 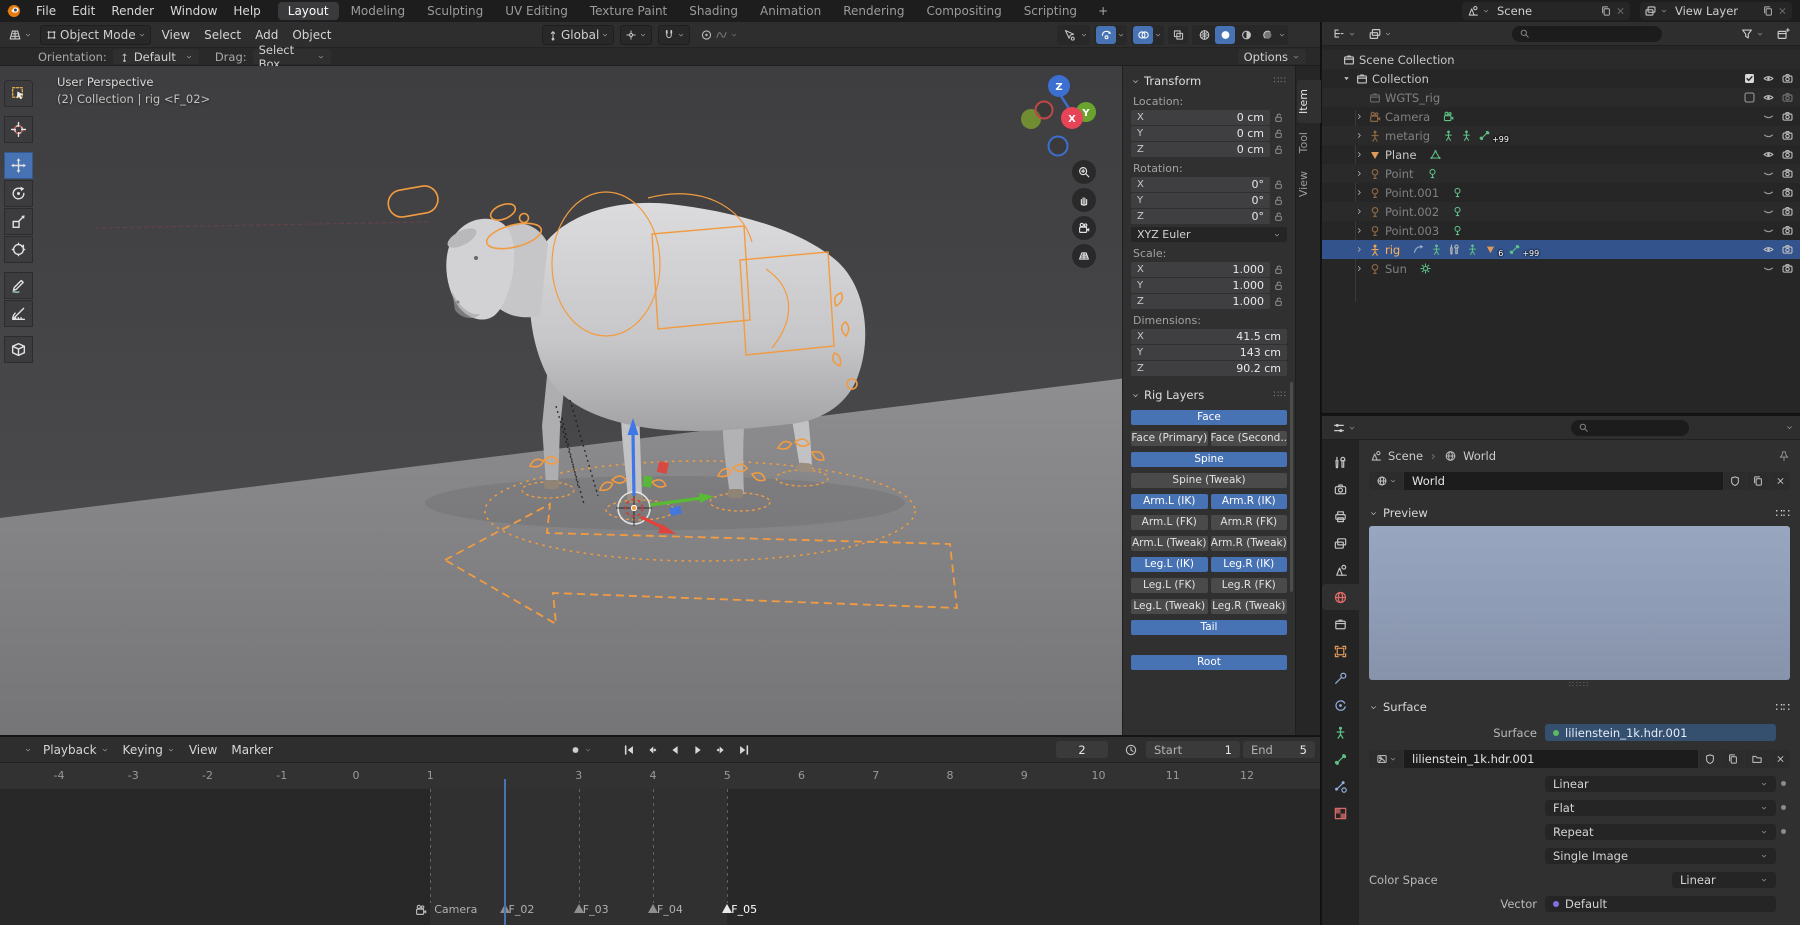 I want to click on object-name: Sun, so click(x=1396, y=269).